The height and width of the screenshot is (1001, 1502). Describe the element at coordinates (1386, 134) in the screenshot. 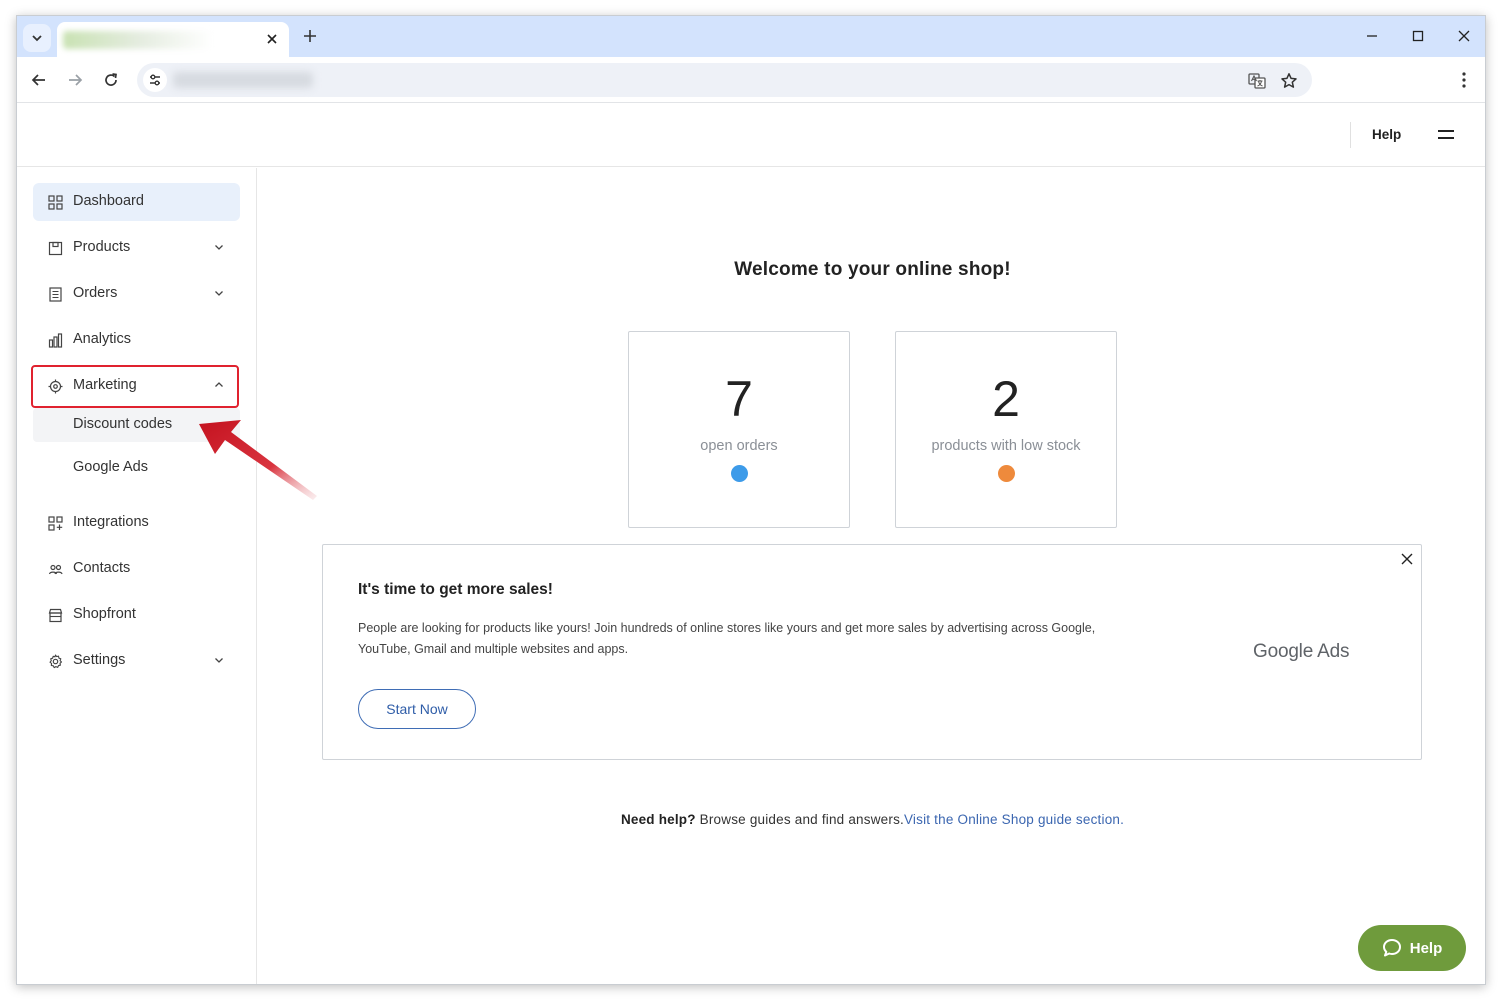

I see `header-help-link: Help` at that location.